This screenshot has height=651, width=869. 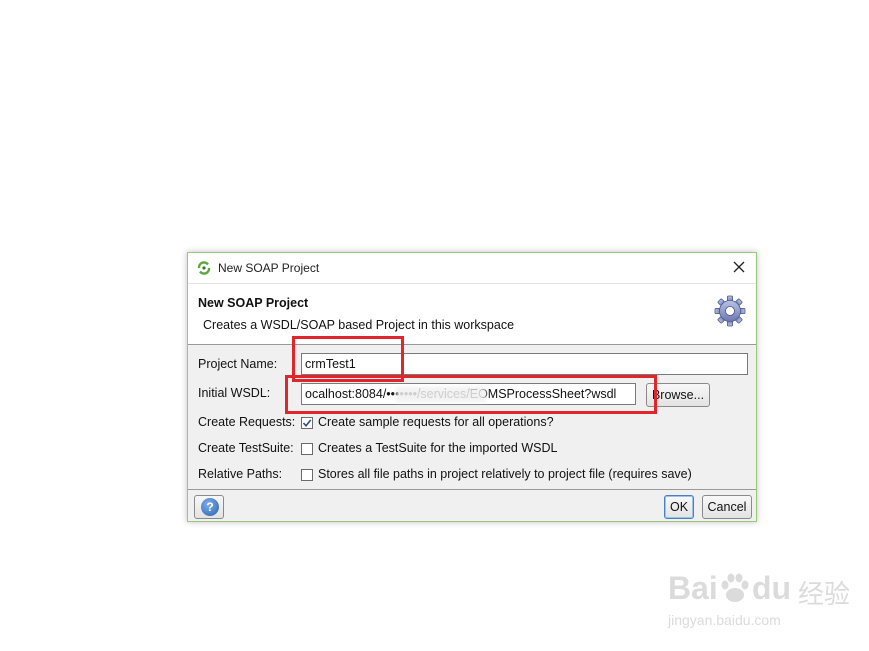 I want to click on relative-paths-label: Relative Paths:, so click(x=240, y=474).